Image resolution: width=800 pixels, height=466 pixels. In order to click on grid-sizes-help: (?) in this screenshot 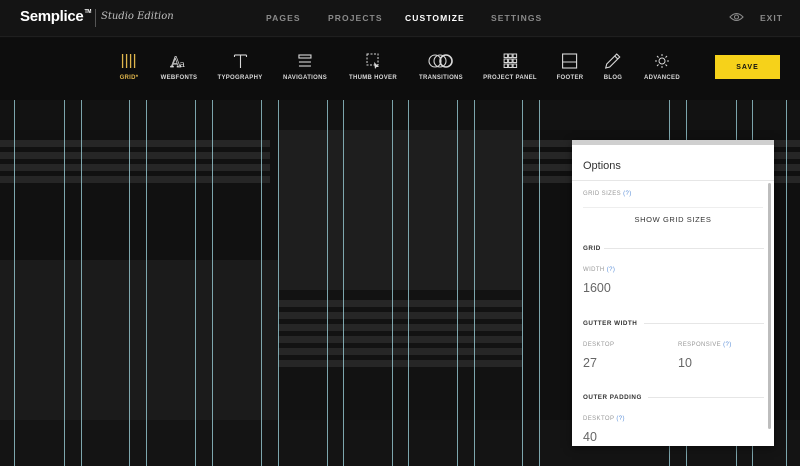, I will do `click(627, 194)`.